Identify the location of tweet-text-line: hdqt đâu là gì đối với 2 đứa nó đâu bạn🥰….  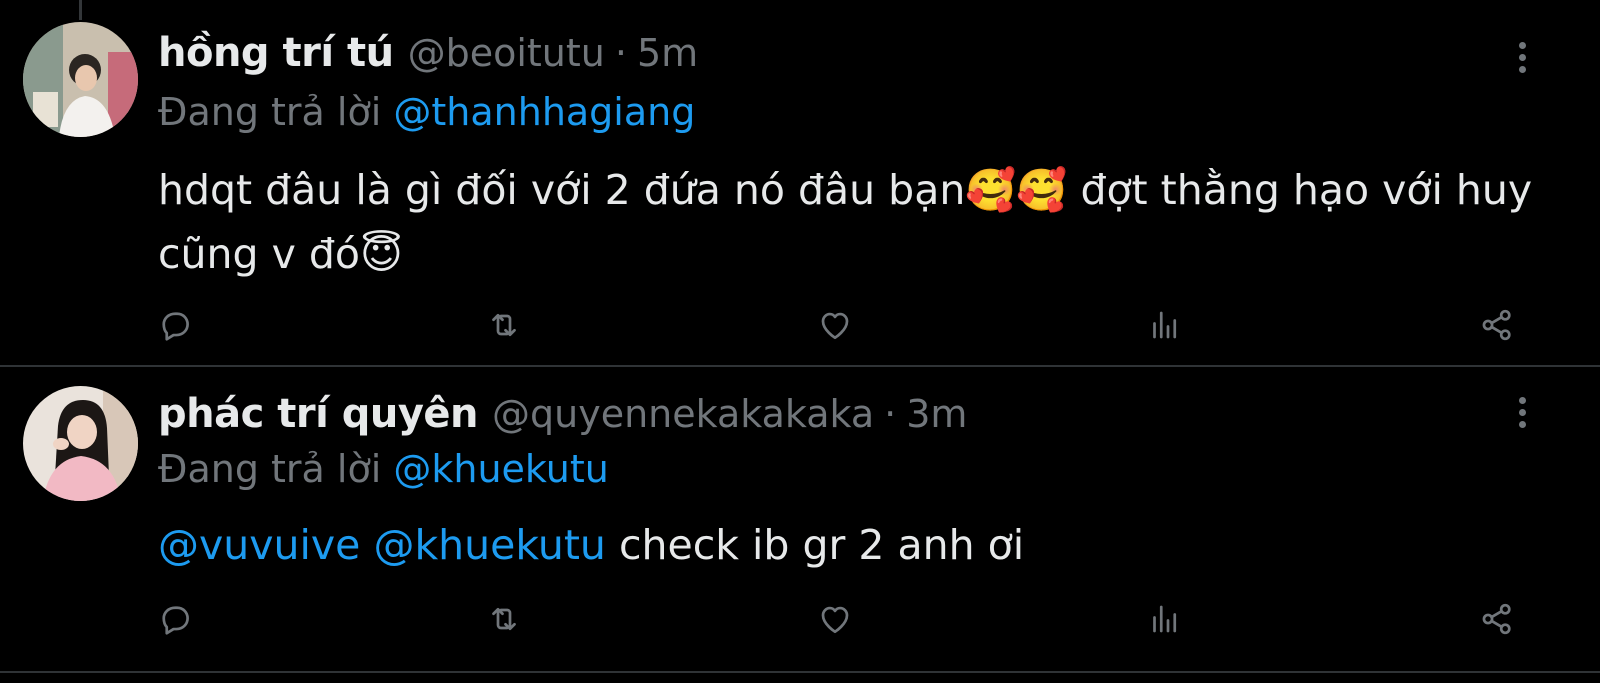
(845, 190).